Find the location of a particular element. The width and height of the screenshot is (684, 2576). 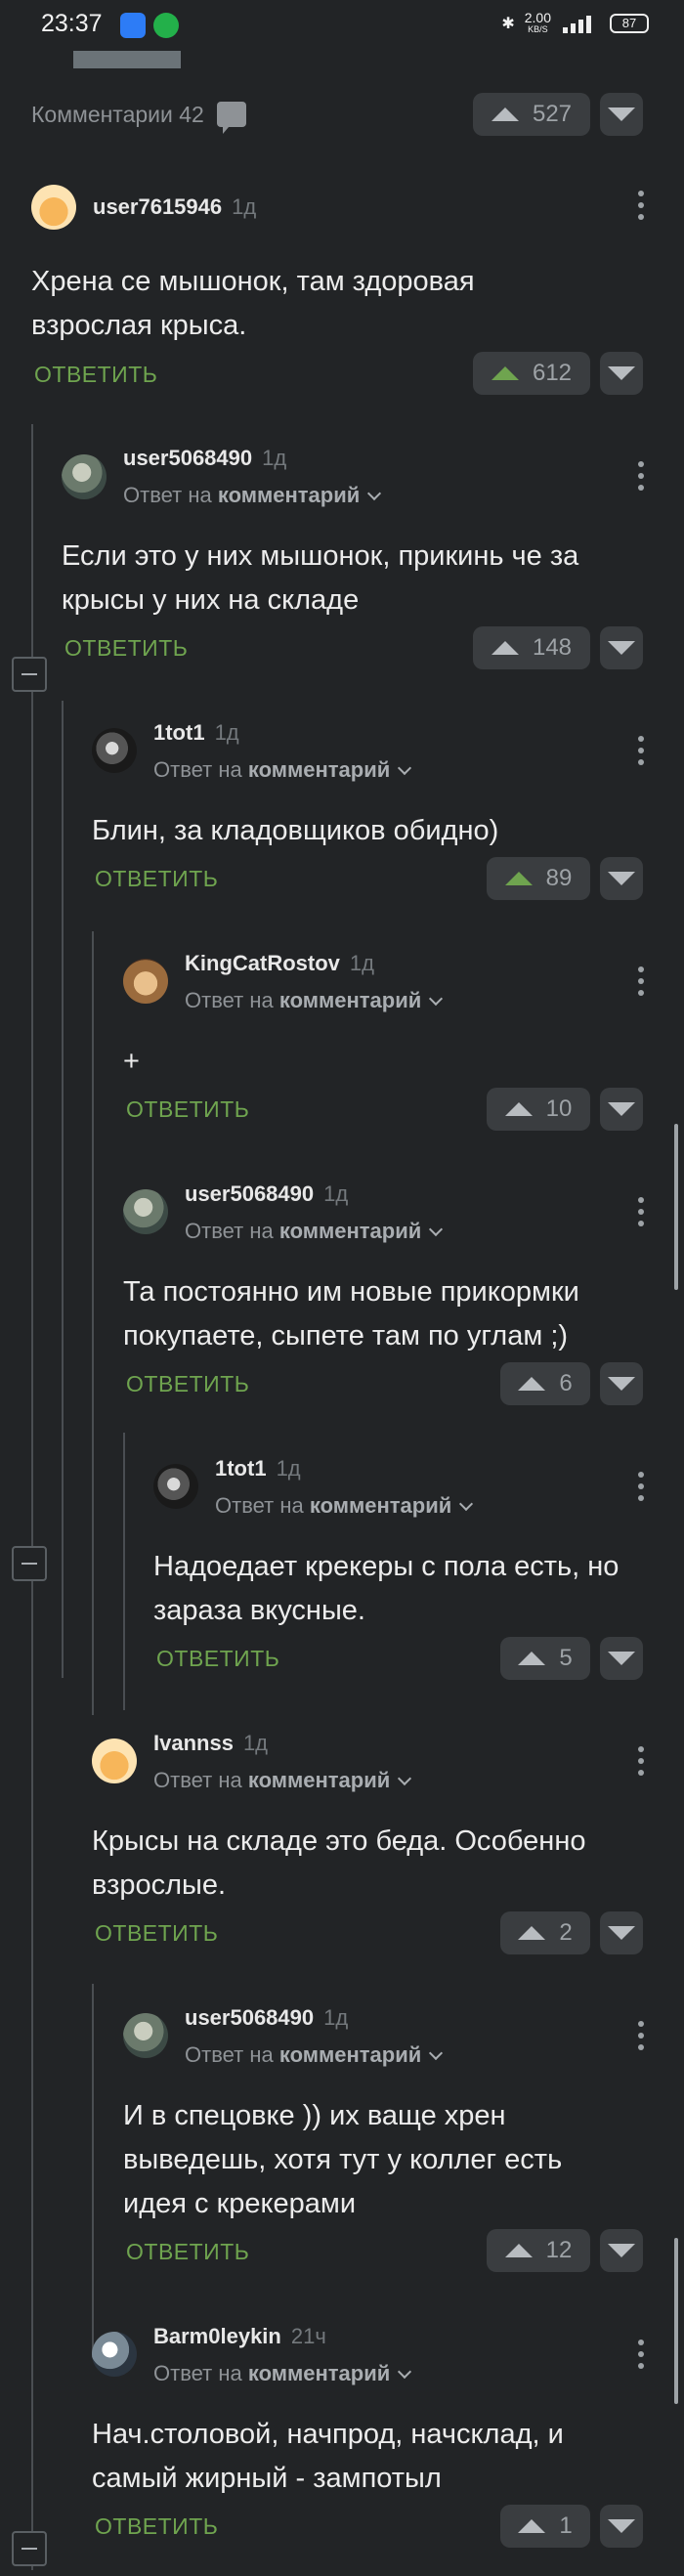

comment-vote-controls: 2 is located at coordinates (571, 1933).